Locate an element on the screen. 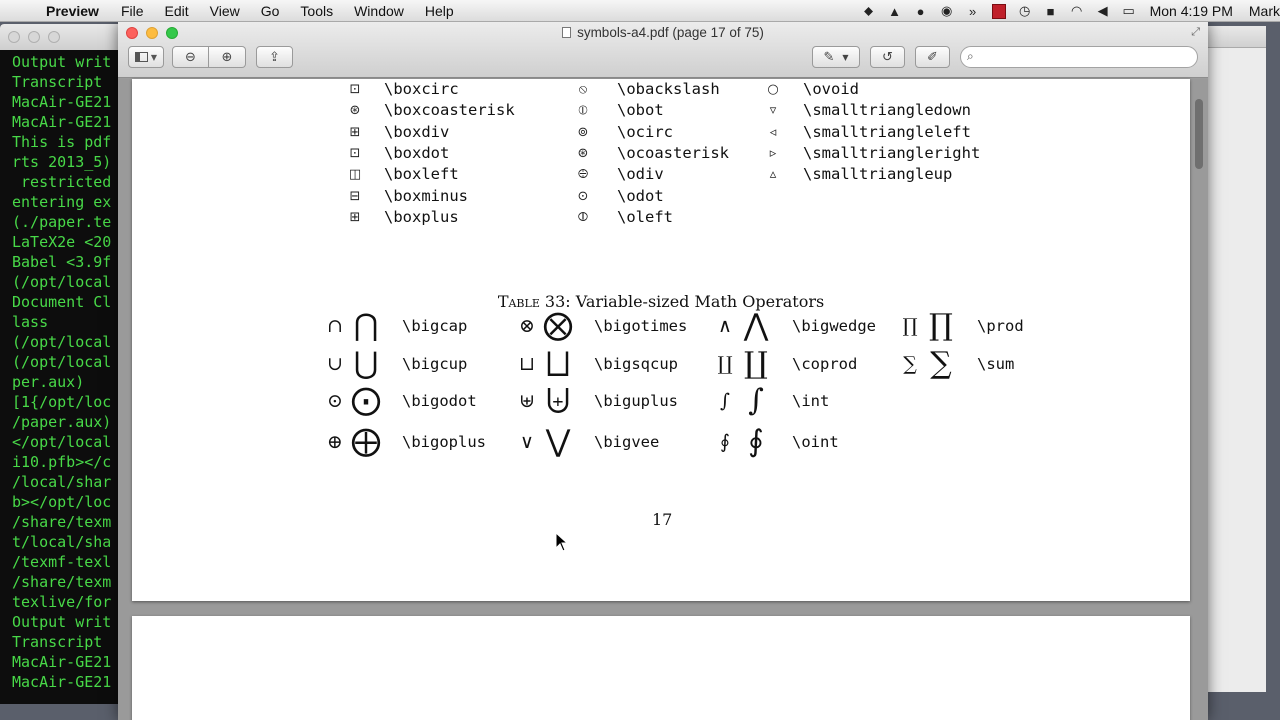 The height and width of the screenshot is (720, 1280). zoom-in-button: ⊕ is located at coordinates (227, 57).